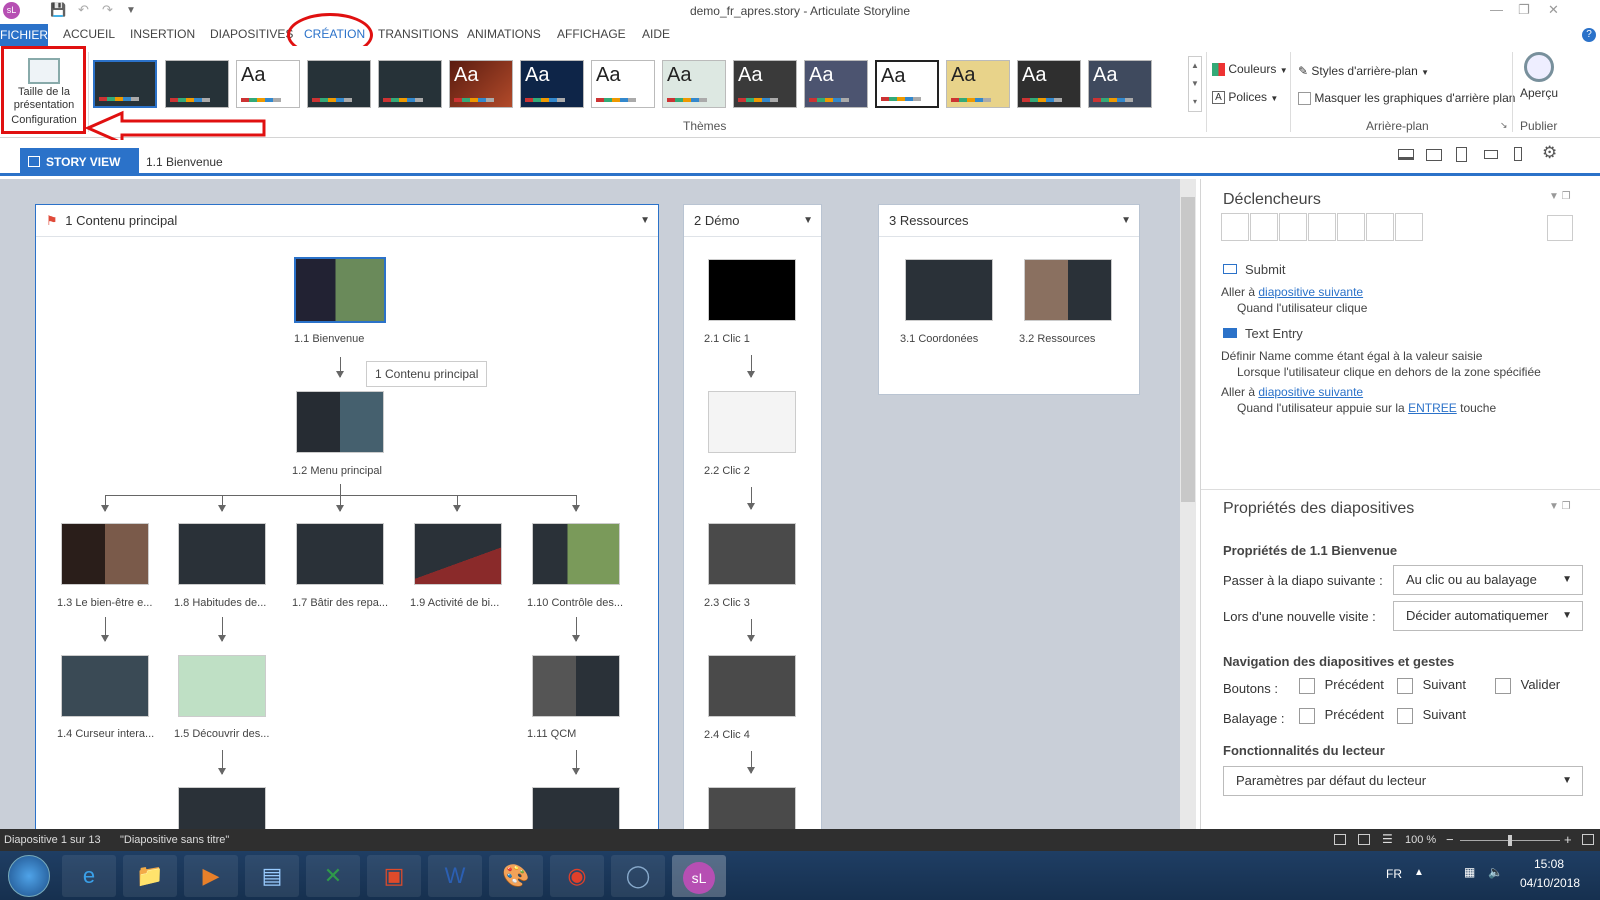 The height and width of the screenshot is (900, 1600). What do you see at coordinates (1387, 839) in the screenshot?
I see `fit-icon: ☰` at bounding box center [1387, 839].